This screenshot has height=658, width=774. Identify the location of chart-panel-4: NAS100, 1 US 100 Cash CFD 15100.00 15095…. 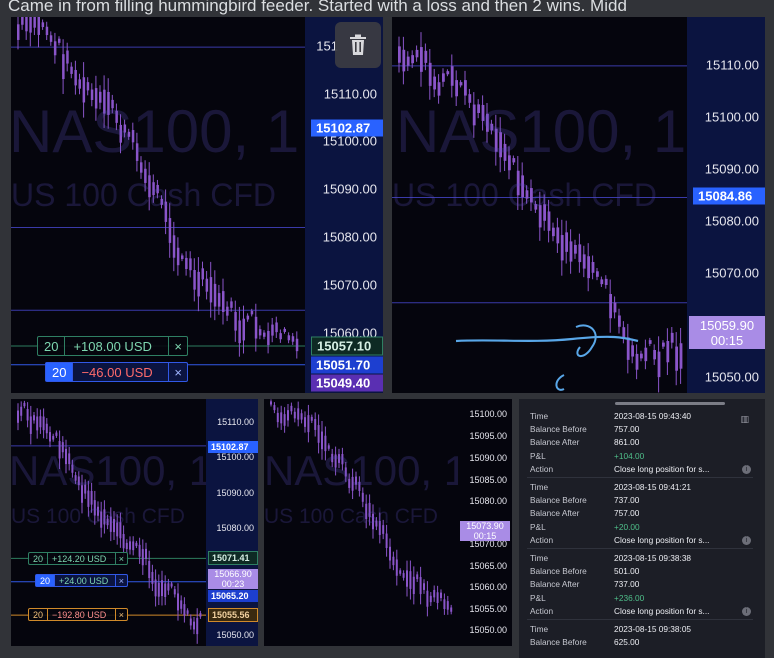
(388, 522).